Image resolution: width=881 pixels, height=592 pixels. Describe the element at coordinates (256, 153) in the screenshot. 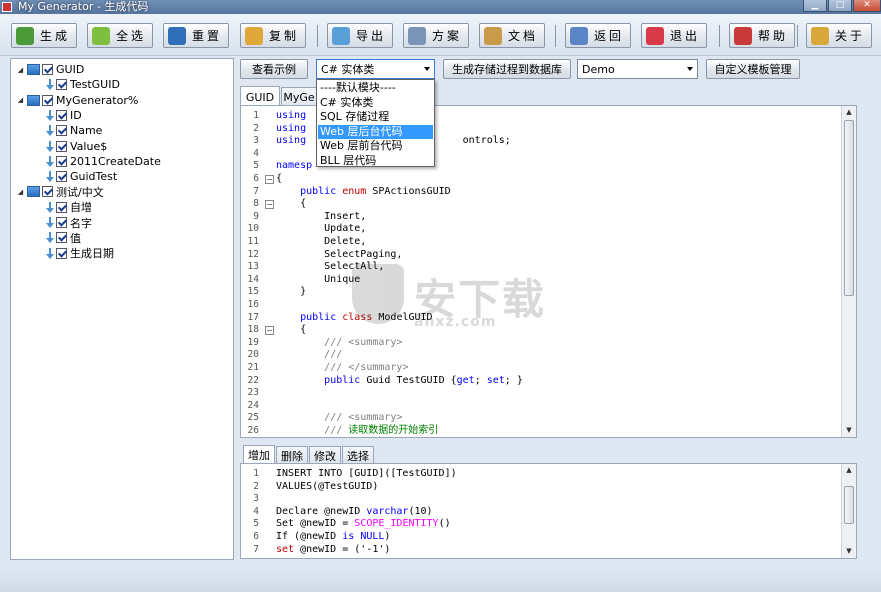

I see `line-number: 4` at that location.